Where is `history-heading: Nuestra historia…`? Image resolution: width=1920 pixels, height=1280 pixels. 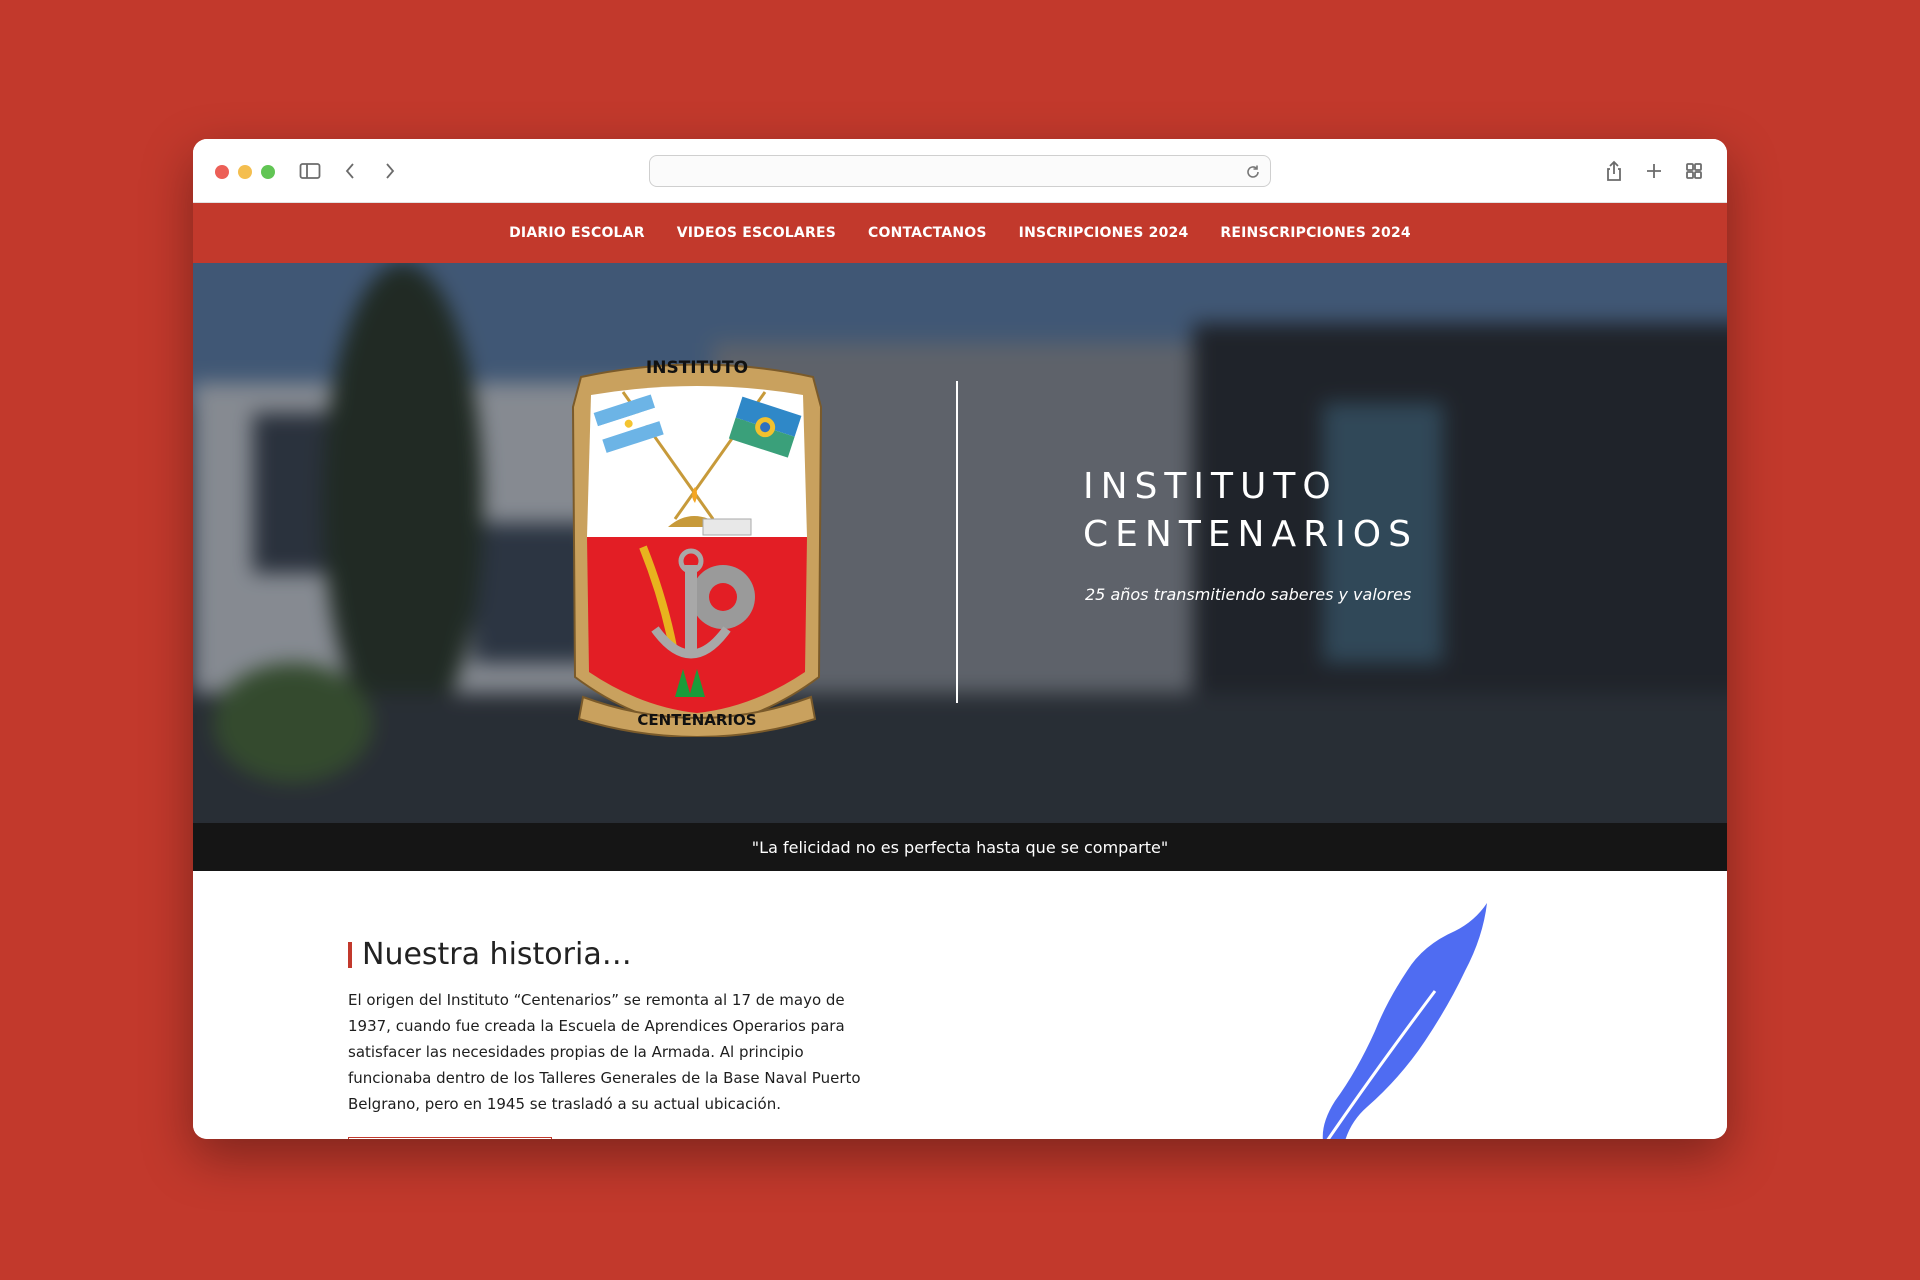
history-heading: Nuestra historia… is located at coordinates (490, 954).